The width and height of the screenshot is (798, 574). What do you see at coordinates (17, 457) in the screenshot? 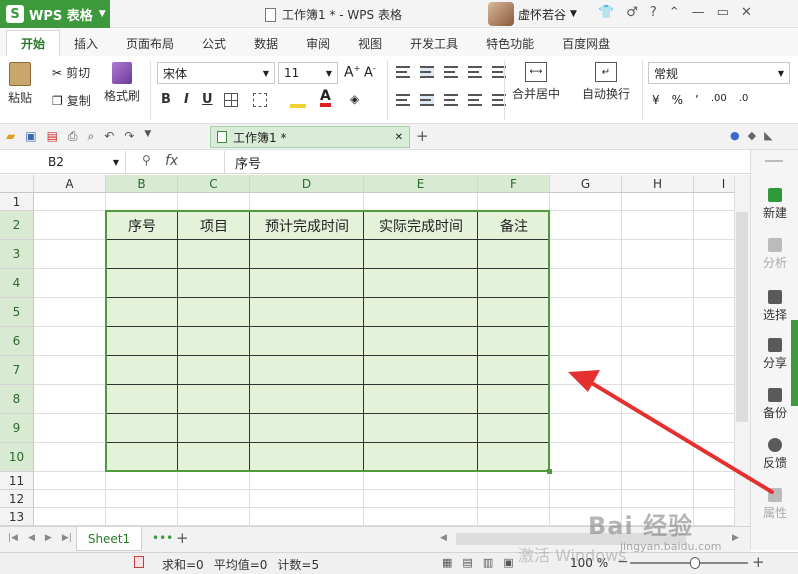
I see `row-header-10: 10` at bounding box center [17, 457].